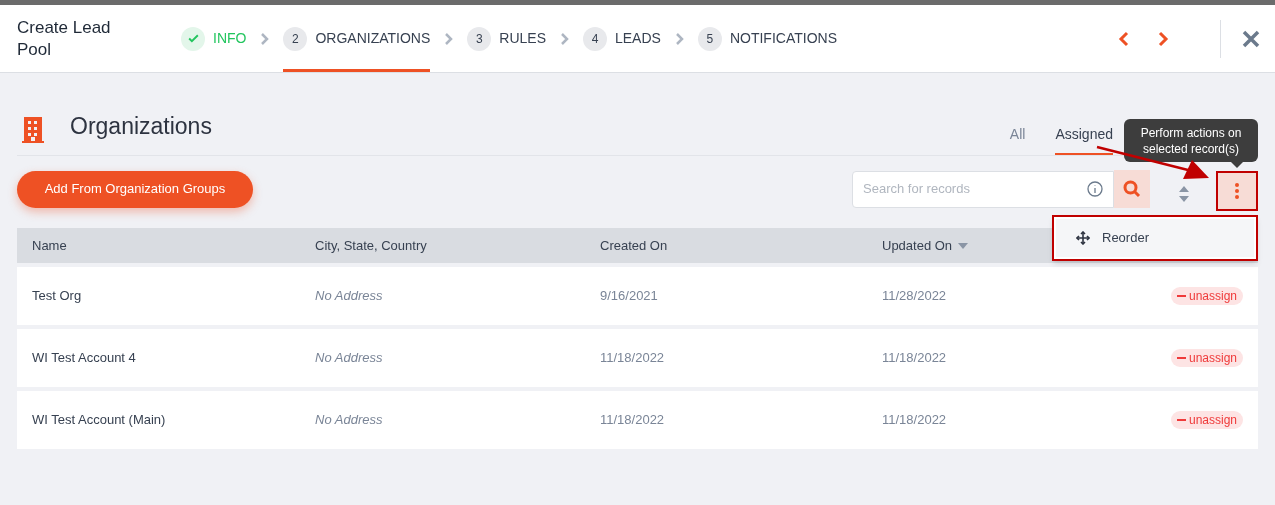  What do you see at coordinates (1124, 38) in the screenshot?
I see `chevron-left-icon` at bounding box center [1124, 38].